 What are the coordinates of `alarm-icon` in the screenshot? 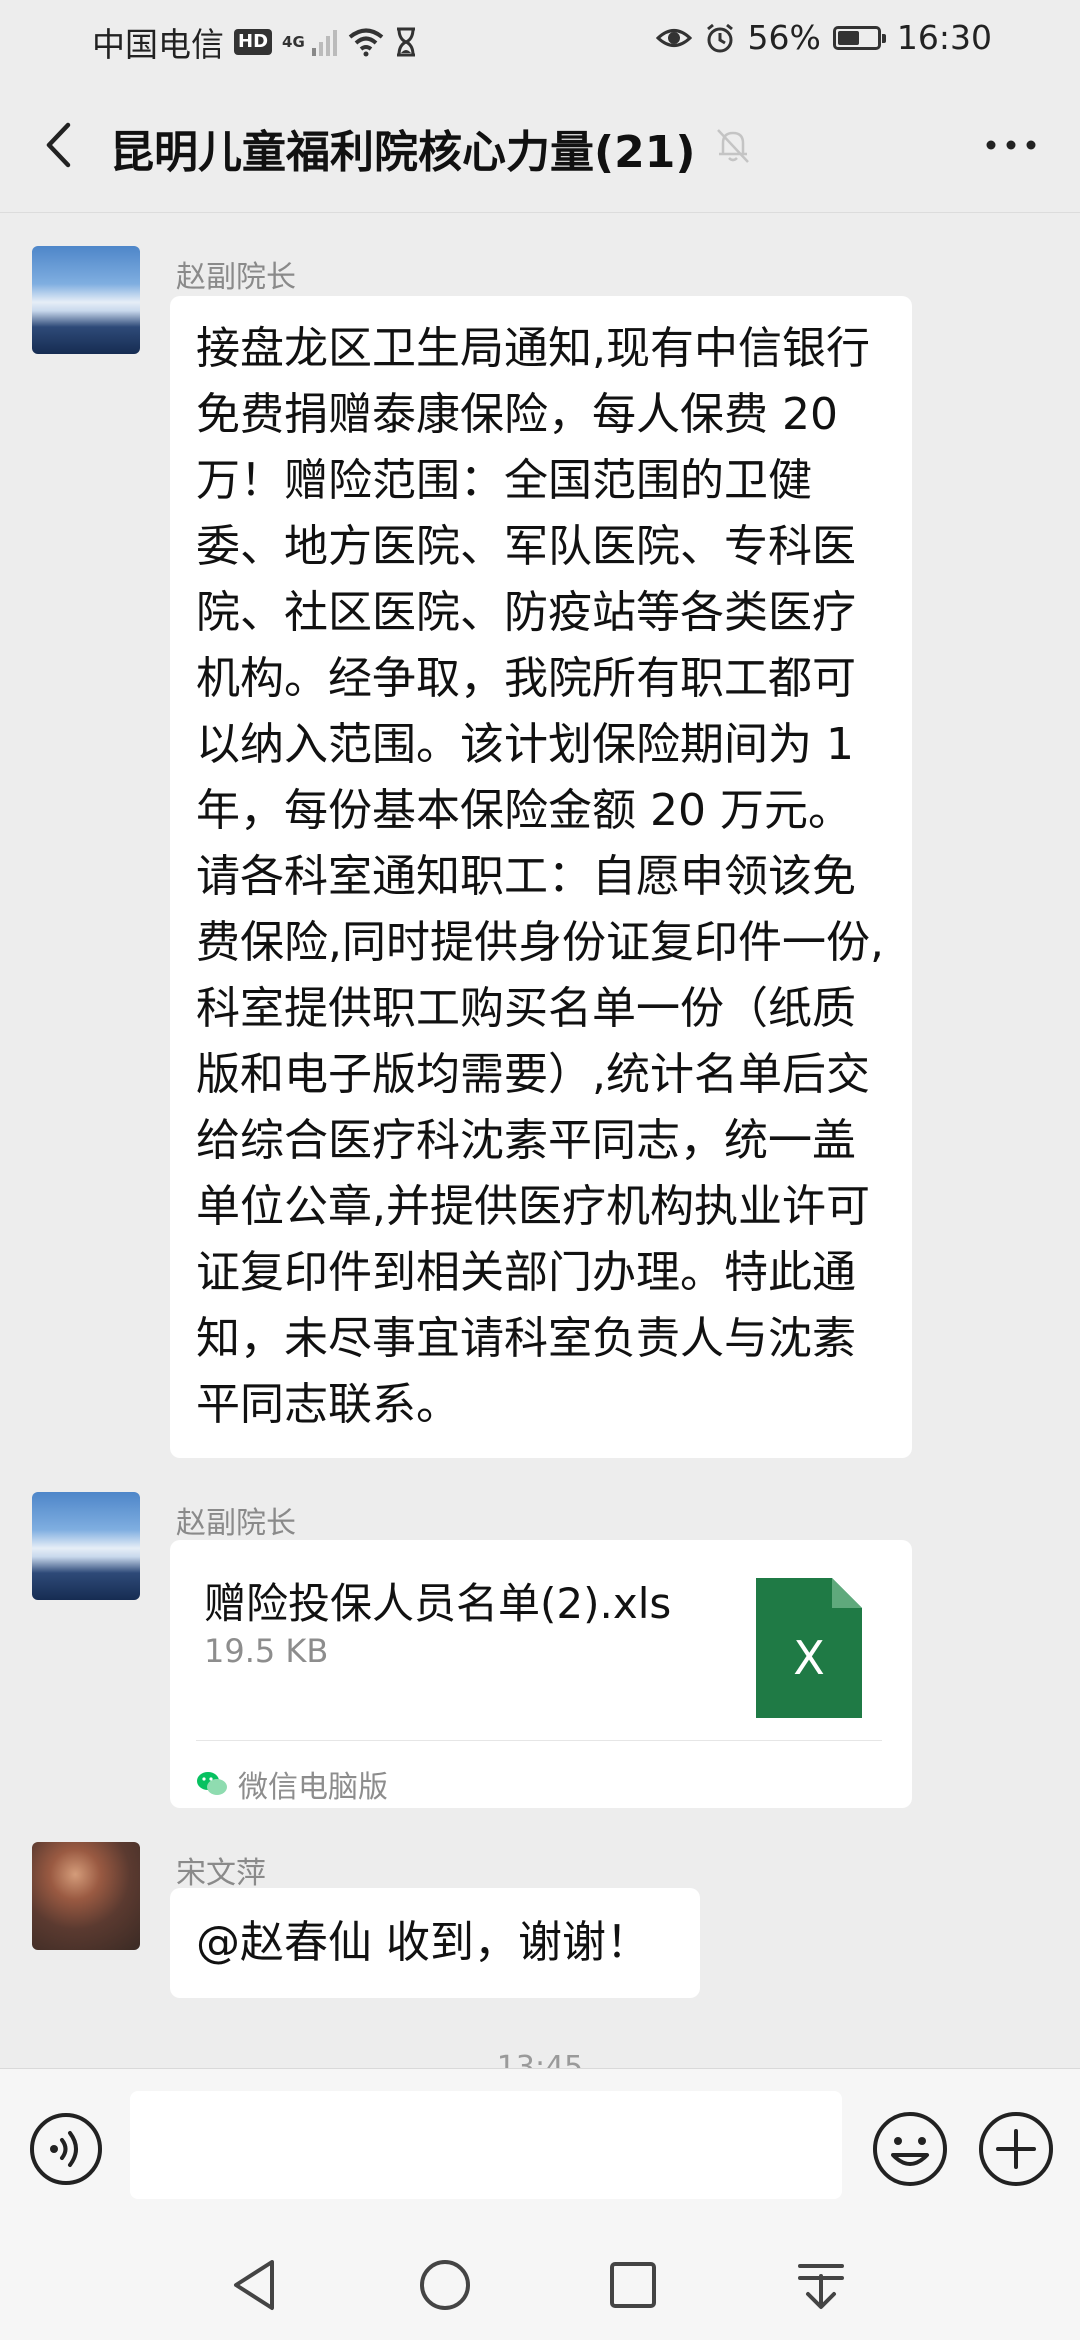 It's located at (719, 37).